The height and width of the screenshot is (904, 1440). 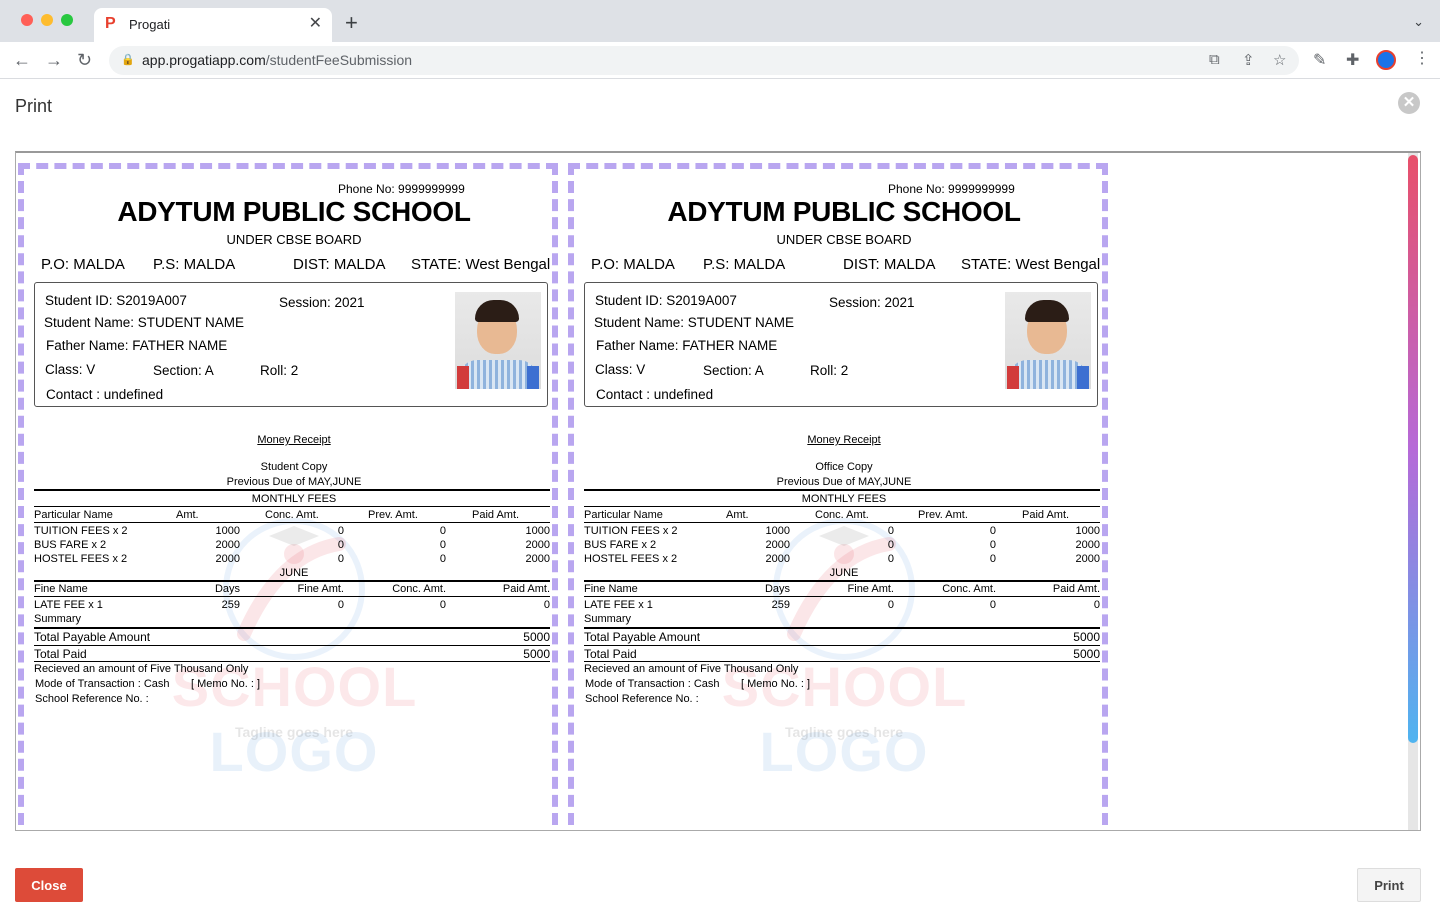 I want to click on window-maximize-button, so click(x=67, y=20).